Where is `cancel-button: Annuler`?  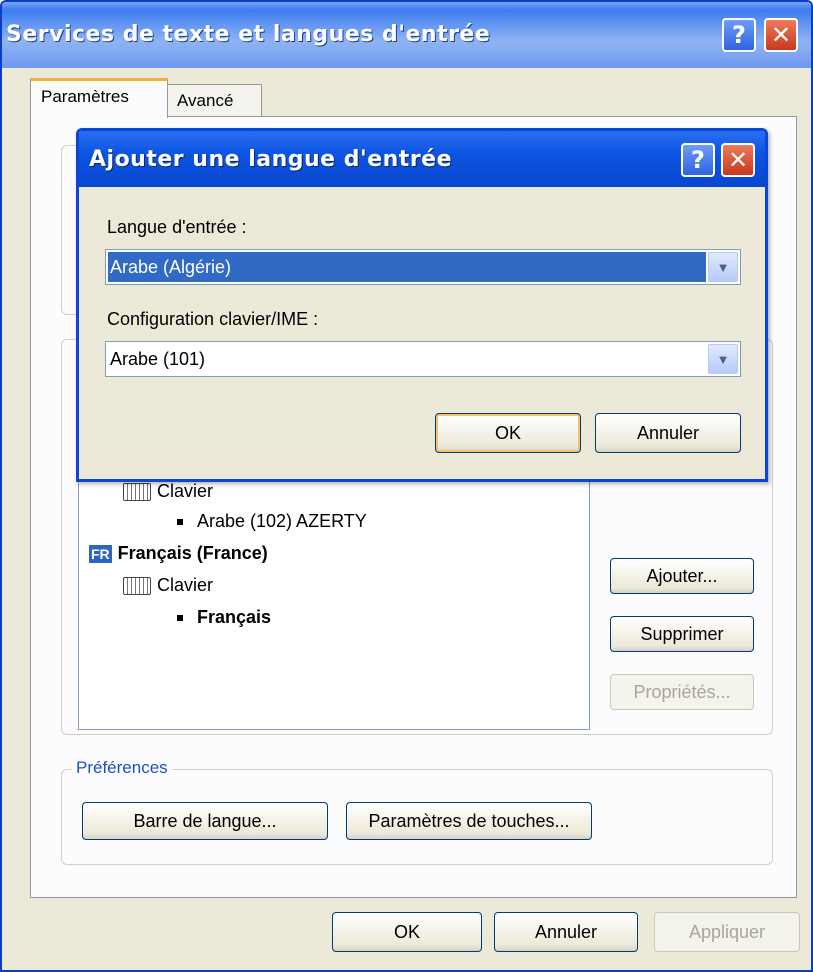
cancel-button: Annuler is located at coordinates (566, 932).